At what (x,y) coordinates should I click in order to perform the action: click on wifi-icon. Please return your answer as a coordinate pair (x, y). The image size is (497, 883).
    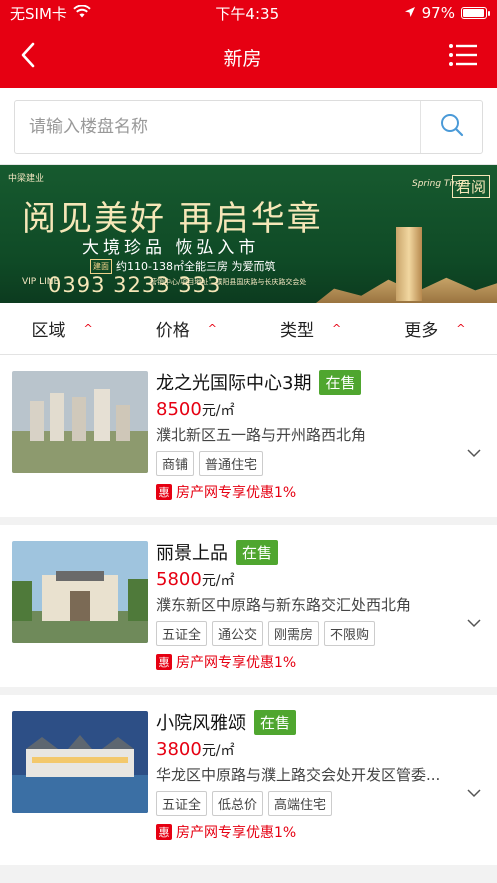
    Looking at the image, I should click on (82, 13).